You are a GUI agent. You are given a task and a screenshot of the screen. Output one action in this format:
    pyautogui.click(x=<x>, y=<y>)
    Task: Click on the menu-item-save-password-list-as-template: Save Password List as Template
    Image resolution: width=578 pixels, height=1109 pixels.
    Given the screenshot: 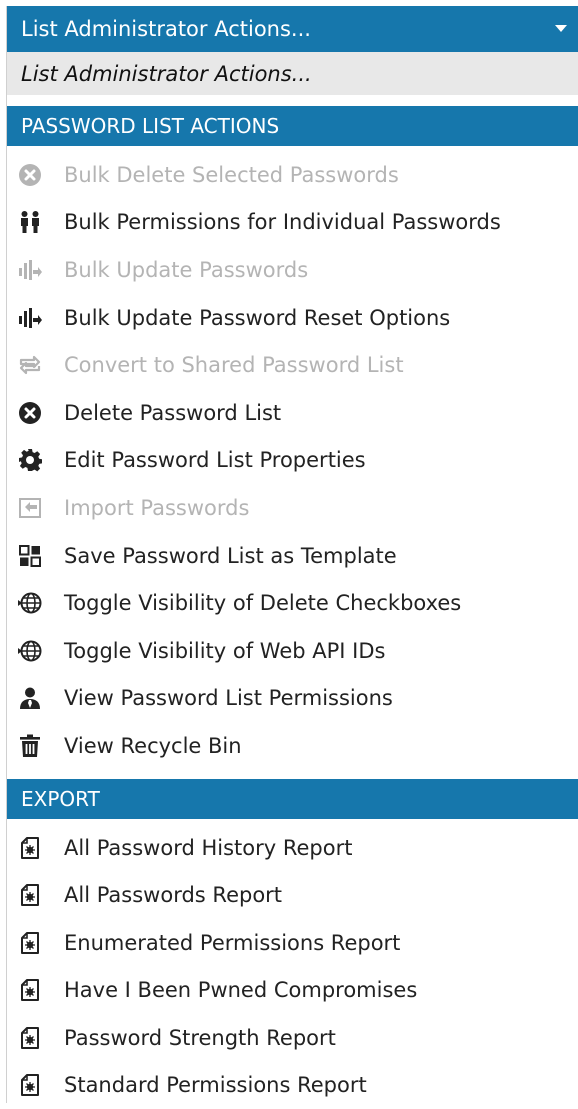 What is the action you would take?
    pyautogui.click(x=292, y=556)
    